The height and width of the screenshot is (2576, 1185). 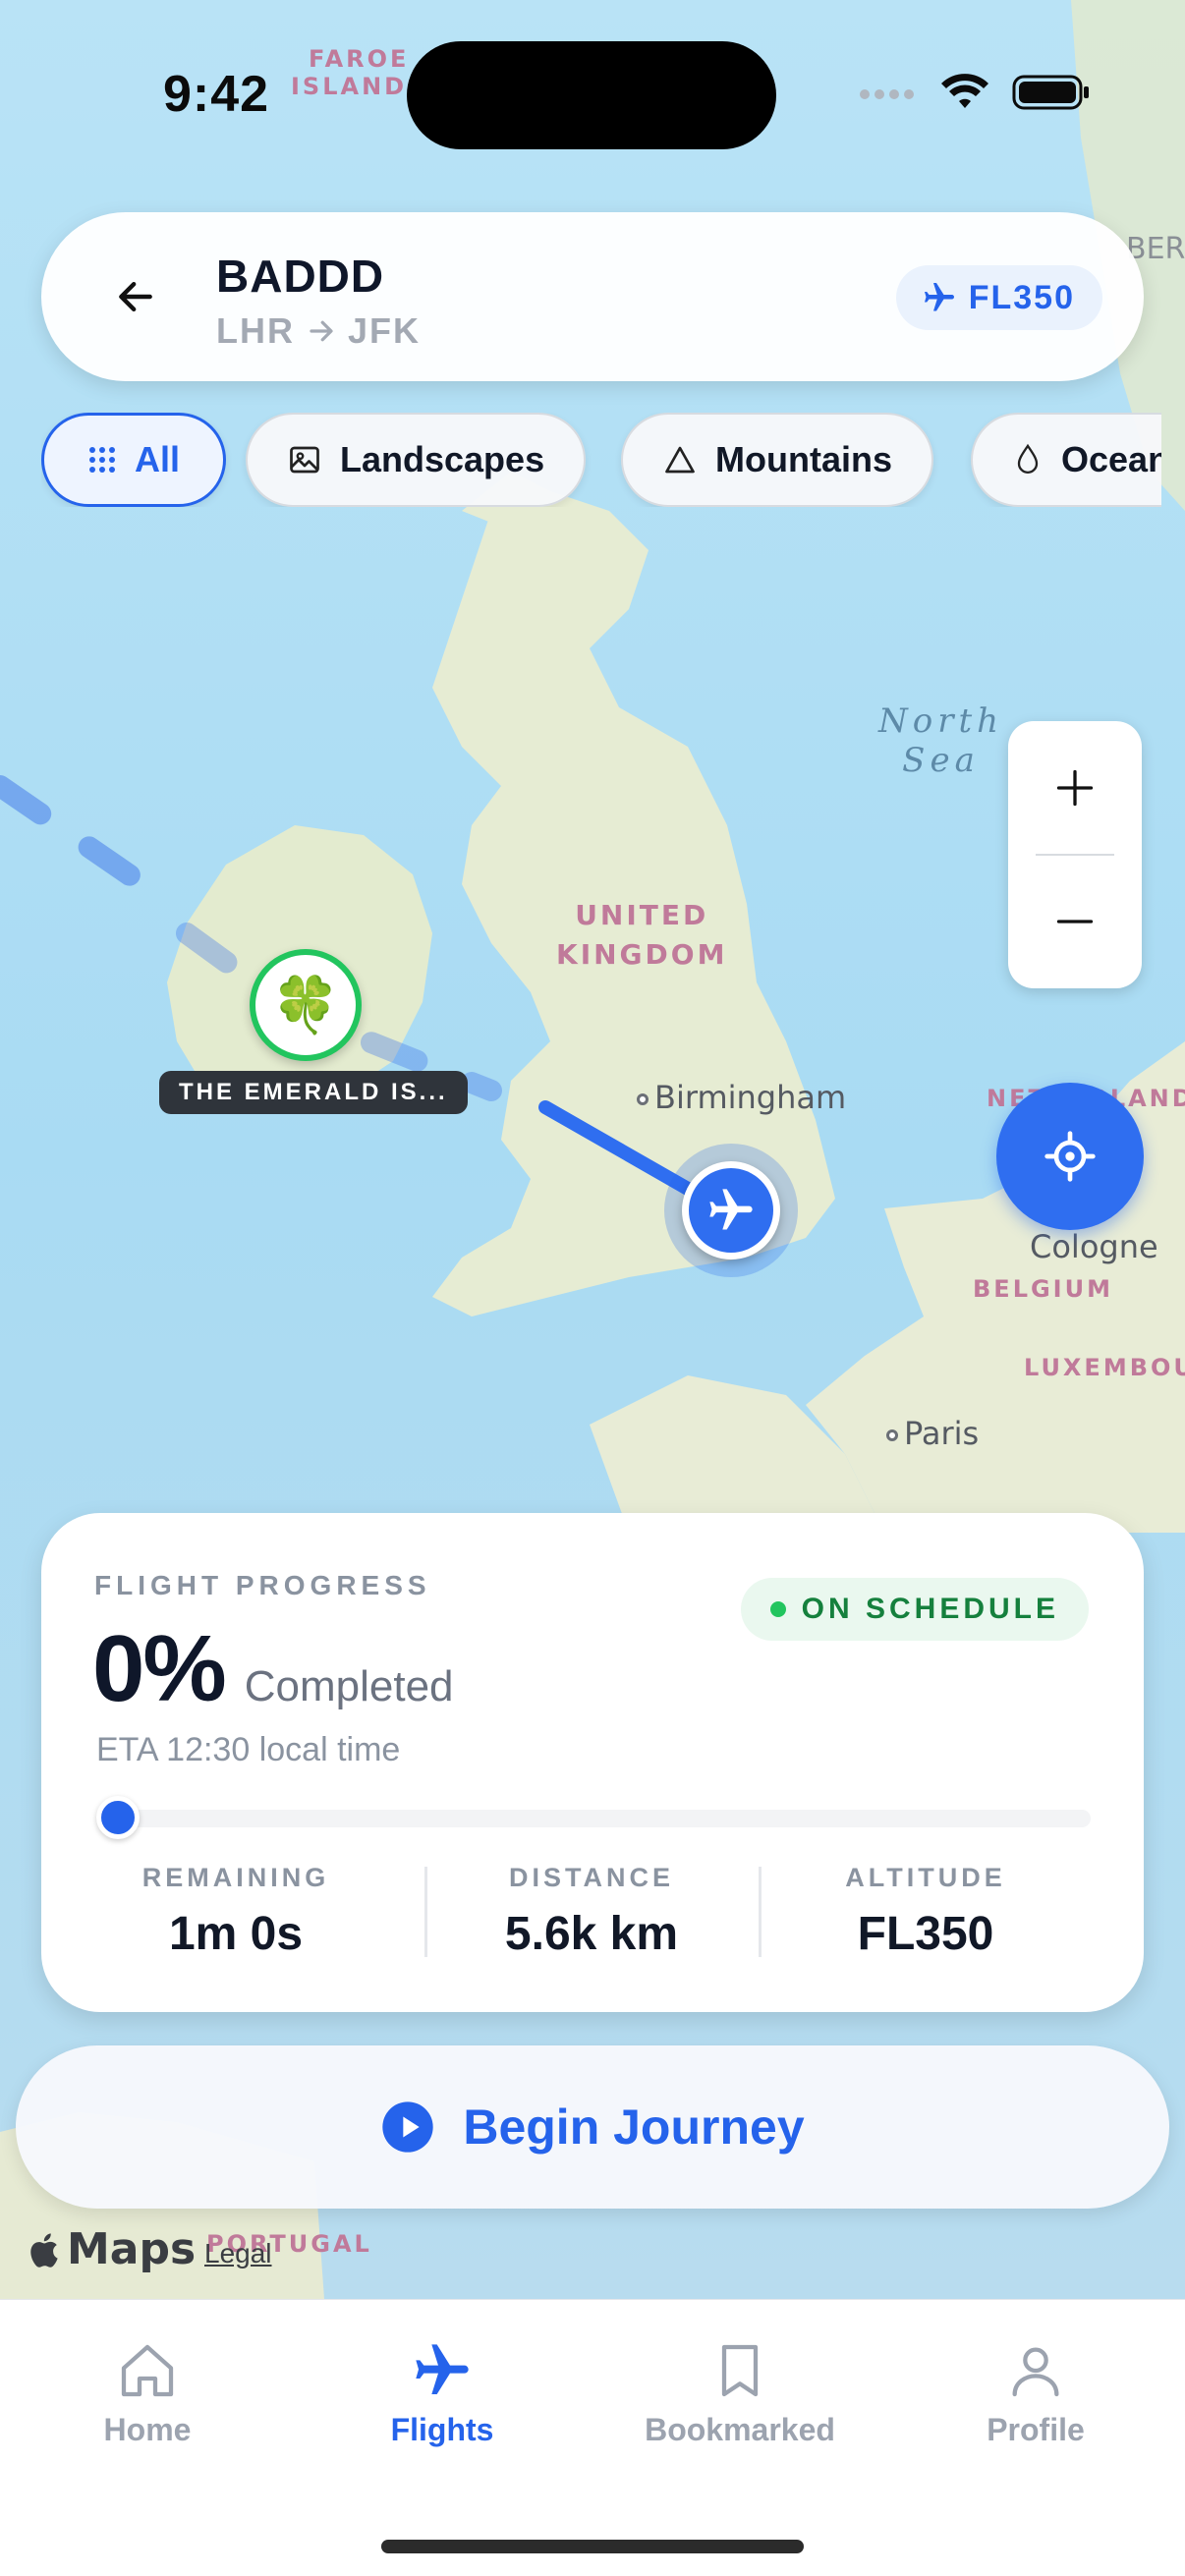 I want to click on begin-journey-label: Begin Journey, so click(x=634, y=2127).